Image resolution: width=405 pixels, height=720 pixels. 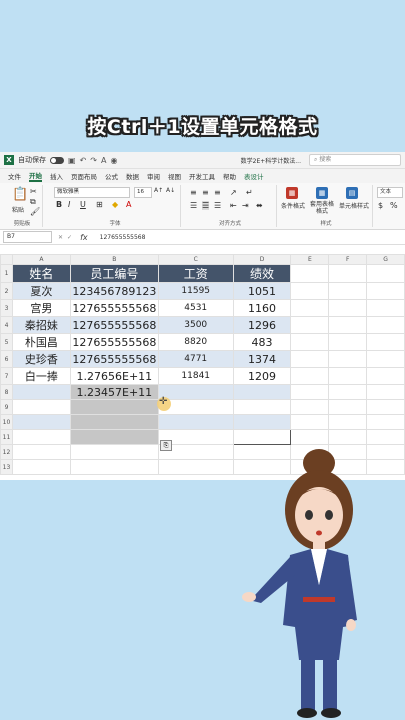 What do you see at coordinates (390, 192) in the screenshot?
I see `number-format-select: 文本` at bounding box center [390, 192].